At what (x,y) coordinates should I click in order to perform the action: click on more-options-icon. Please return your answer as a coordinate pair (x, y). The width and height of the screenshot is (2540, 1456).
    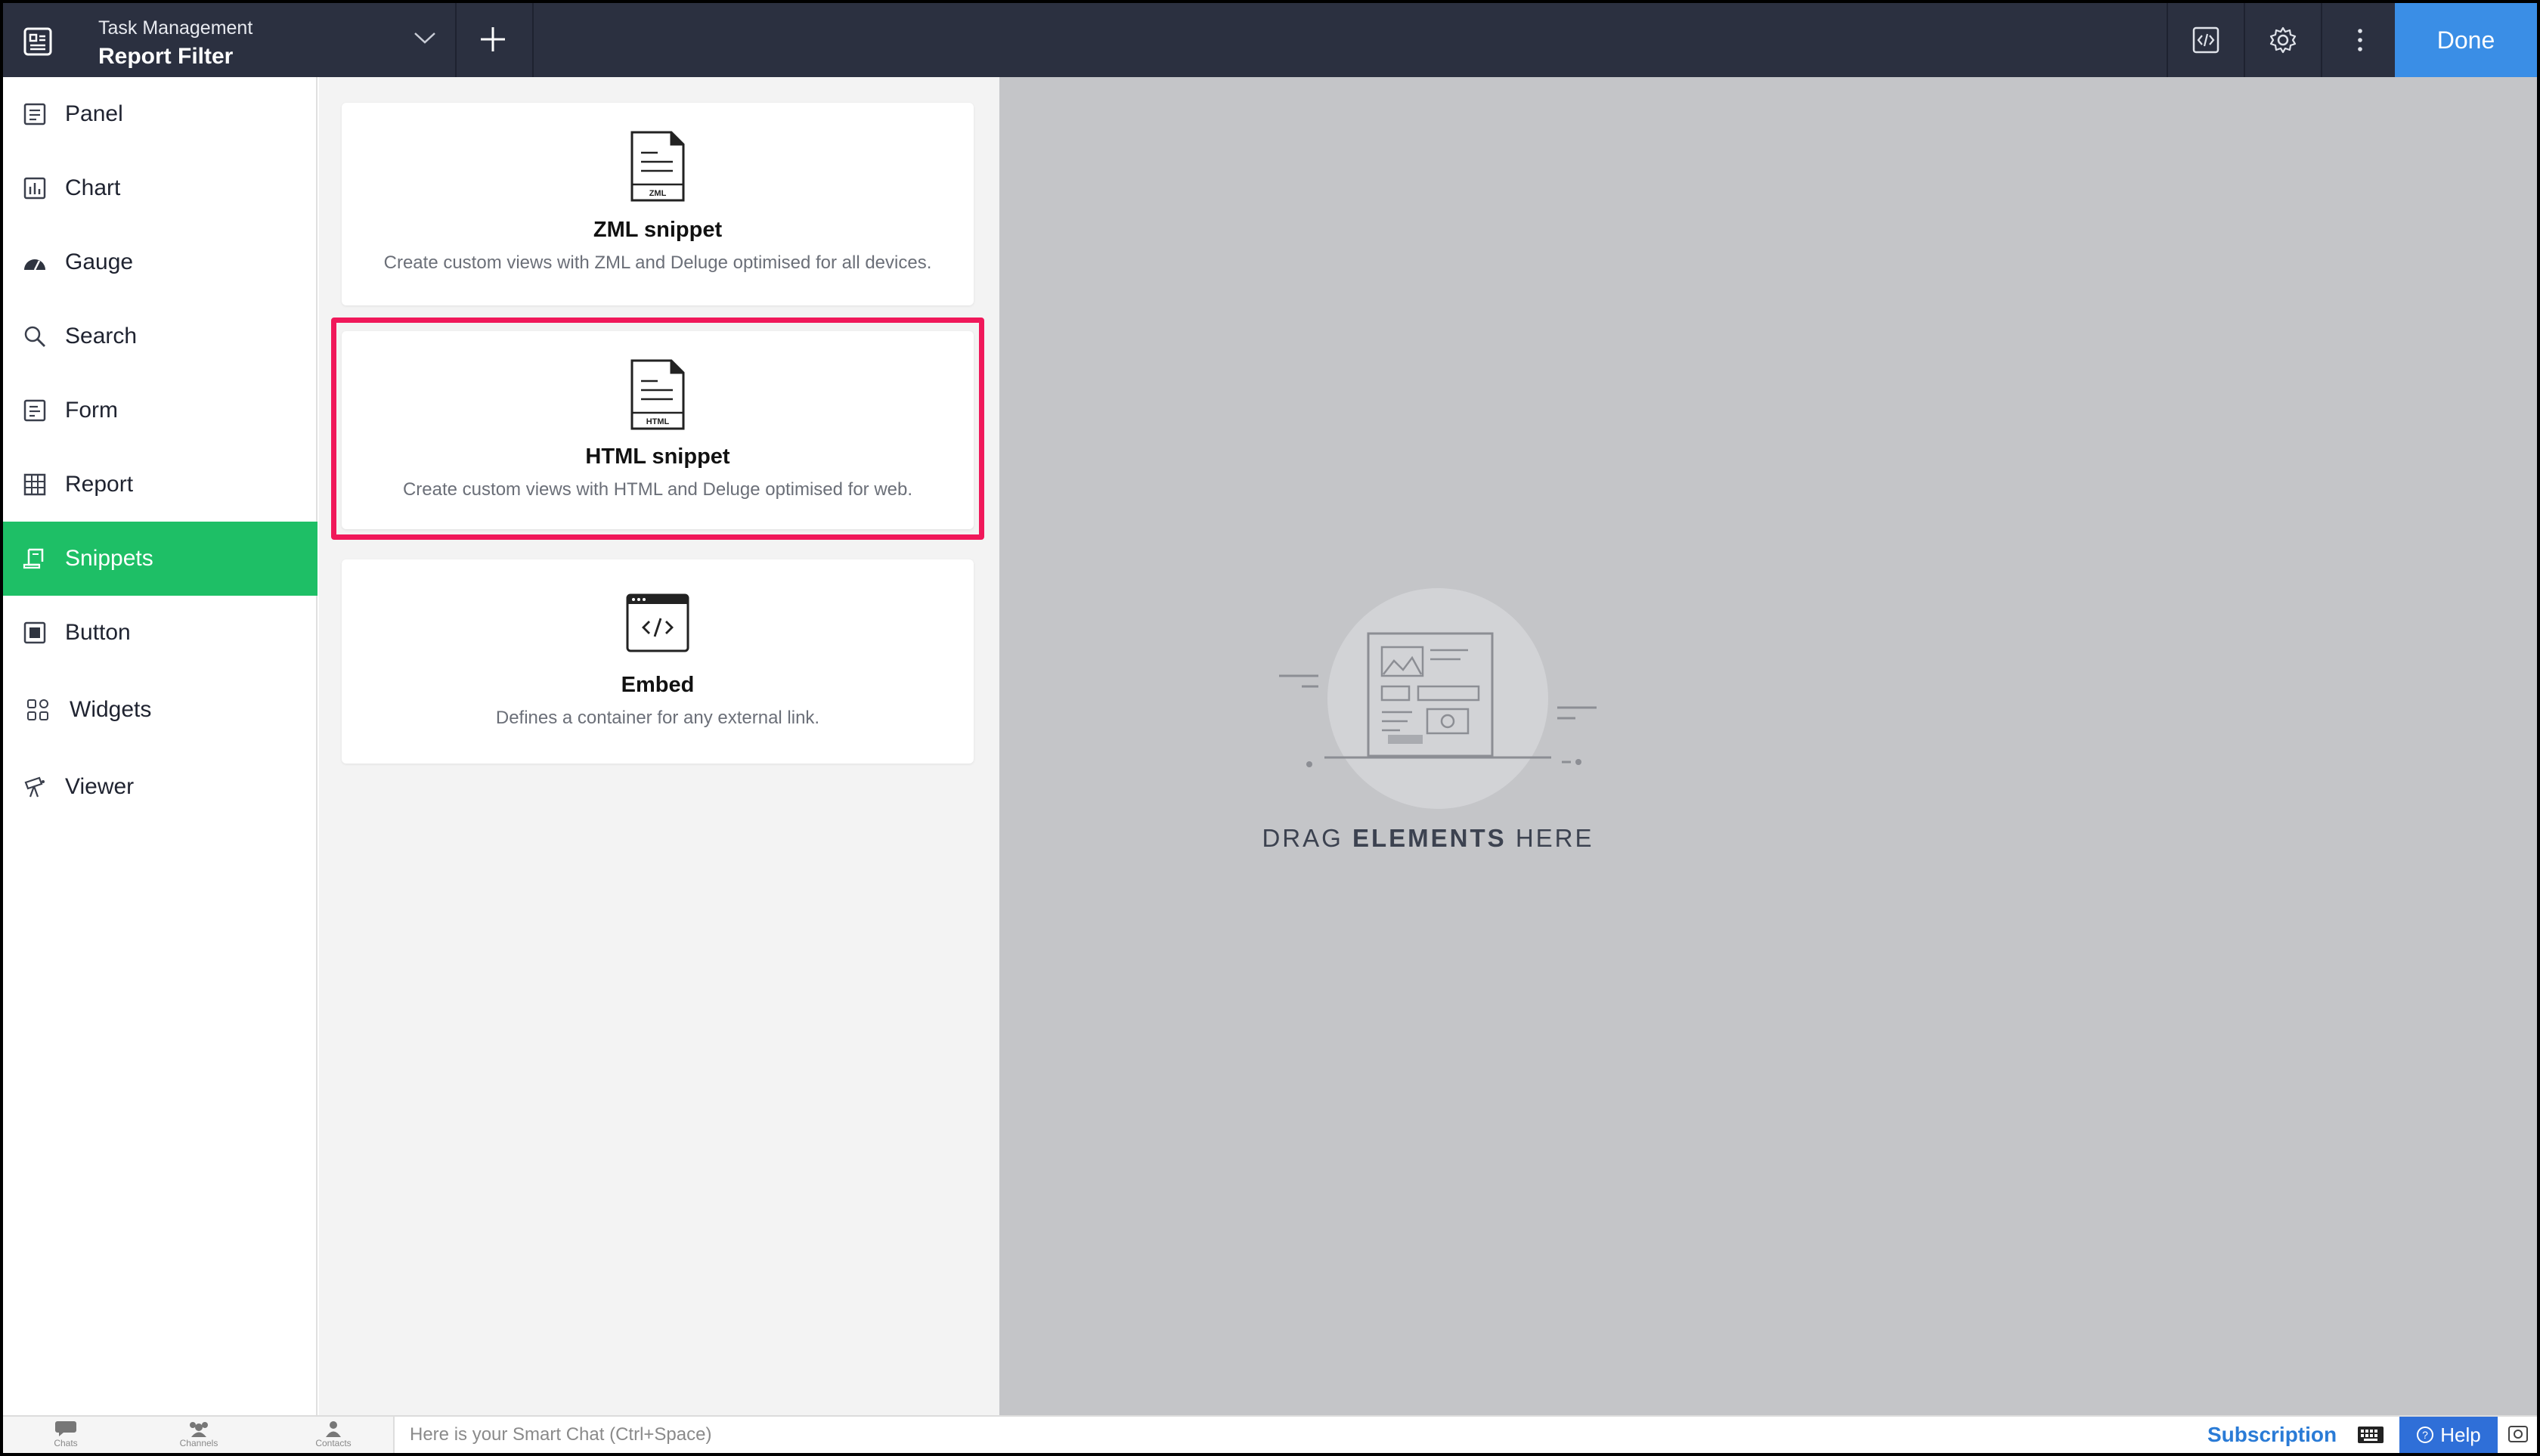
    Looking at the image, I should click on (2360, 40).